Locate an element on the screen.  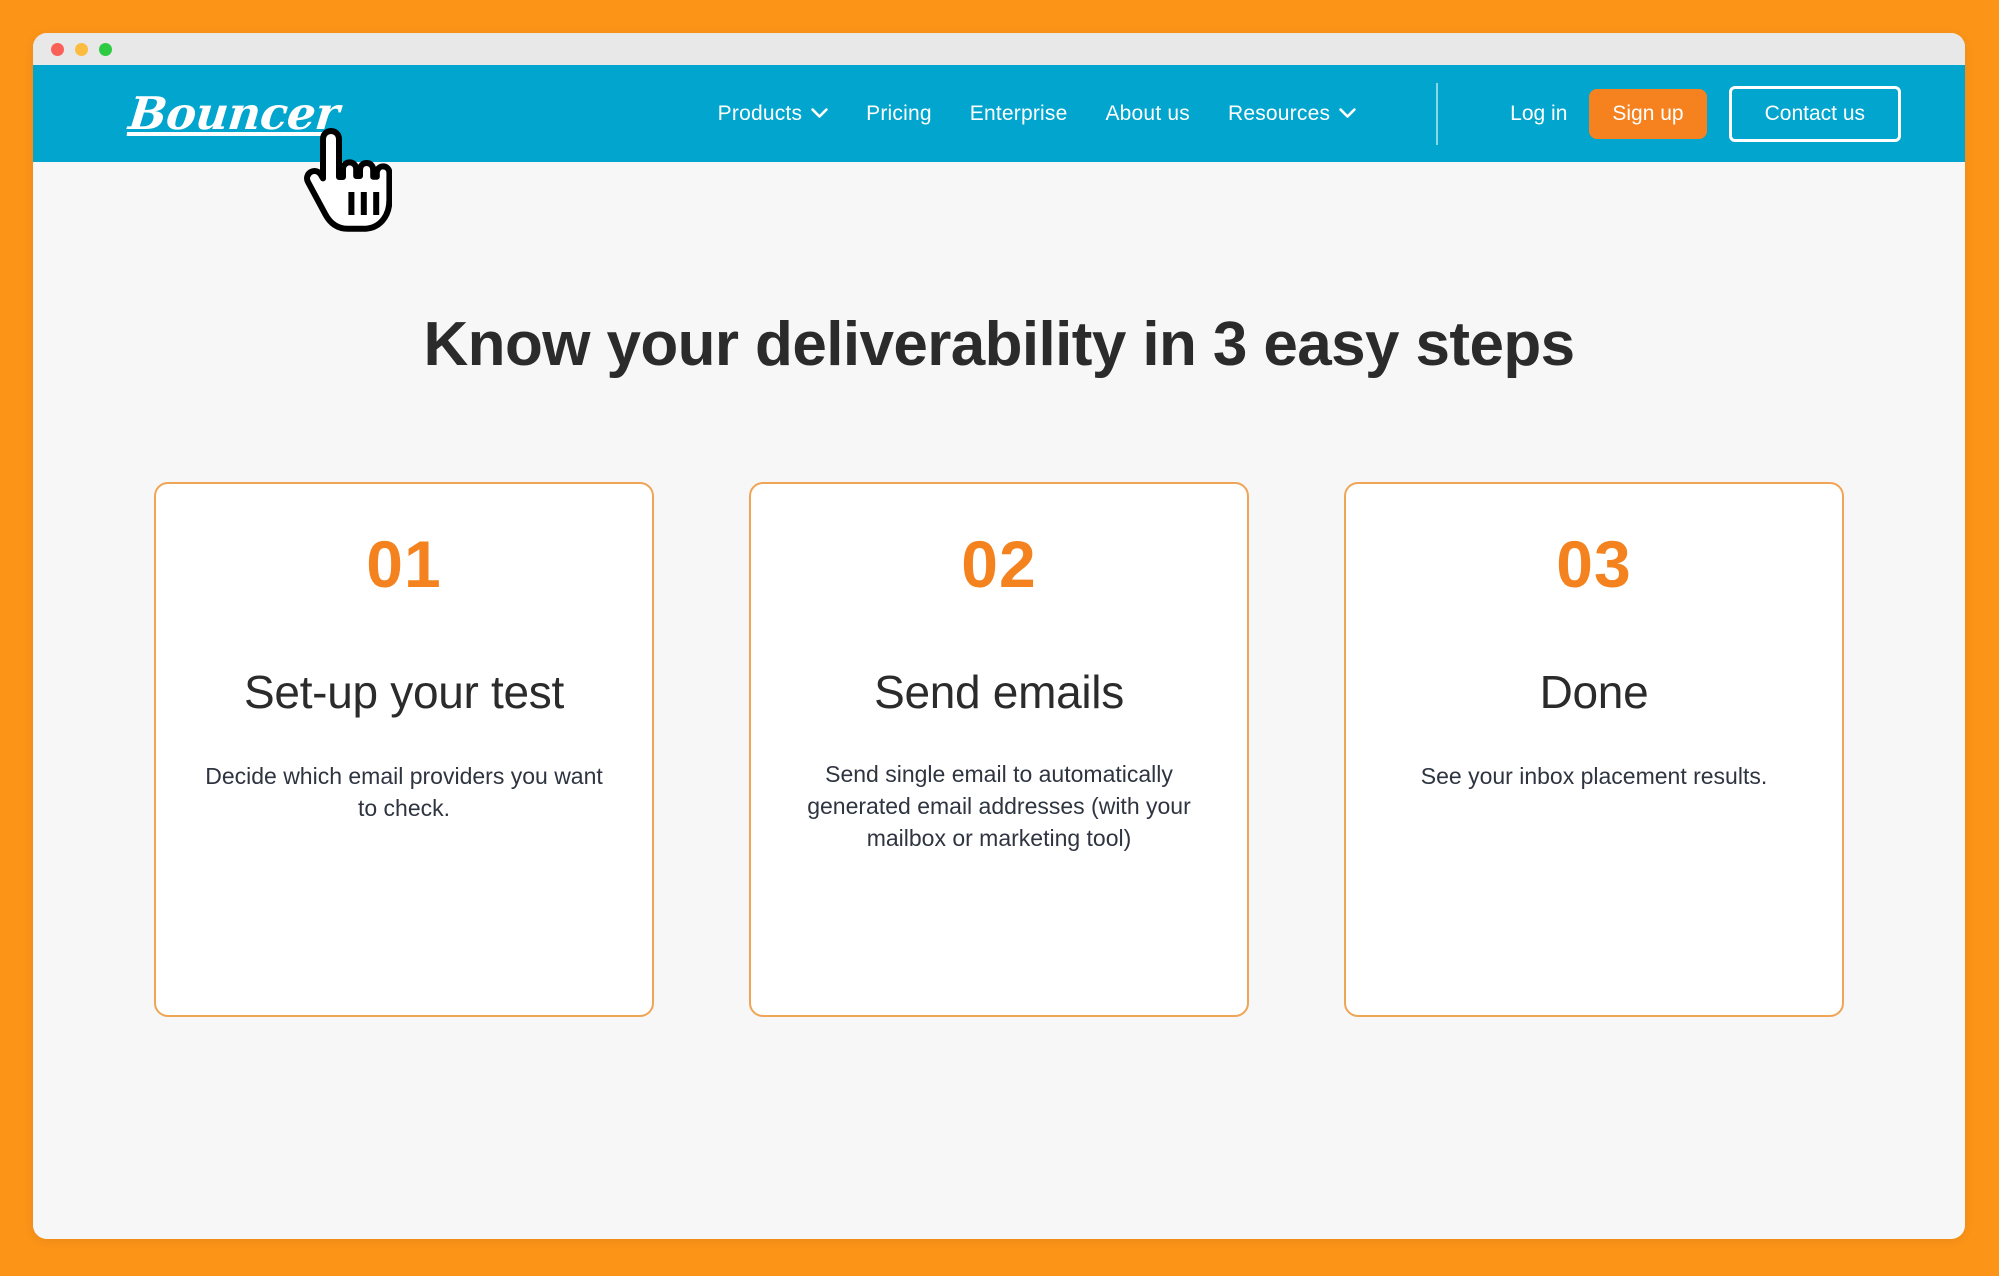
step-card-number: 02 is located at coordinates (999, 564).